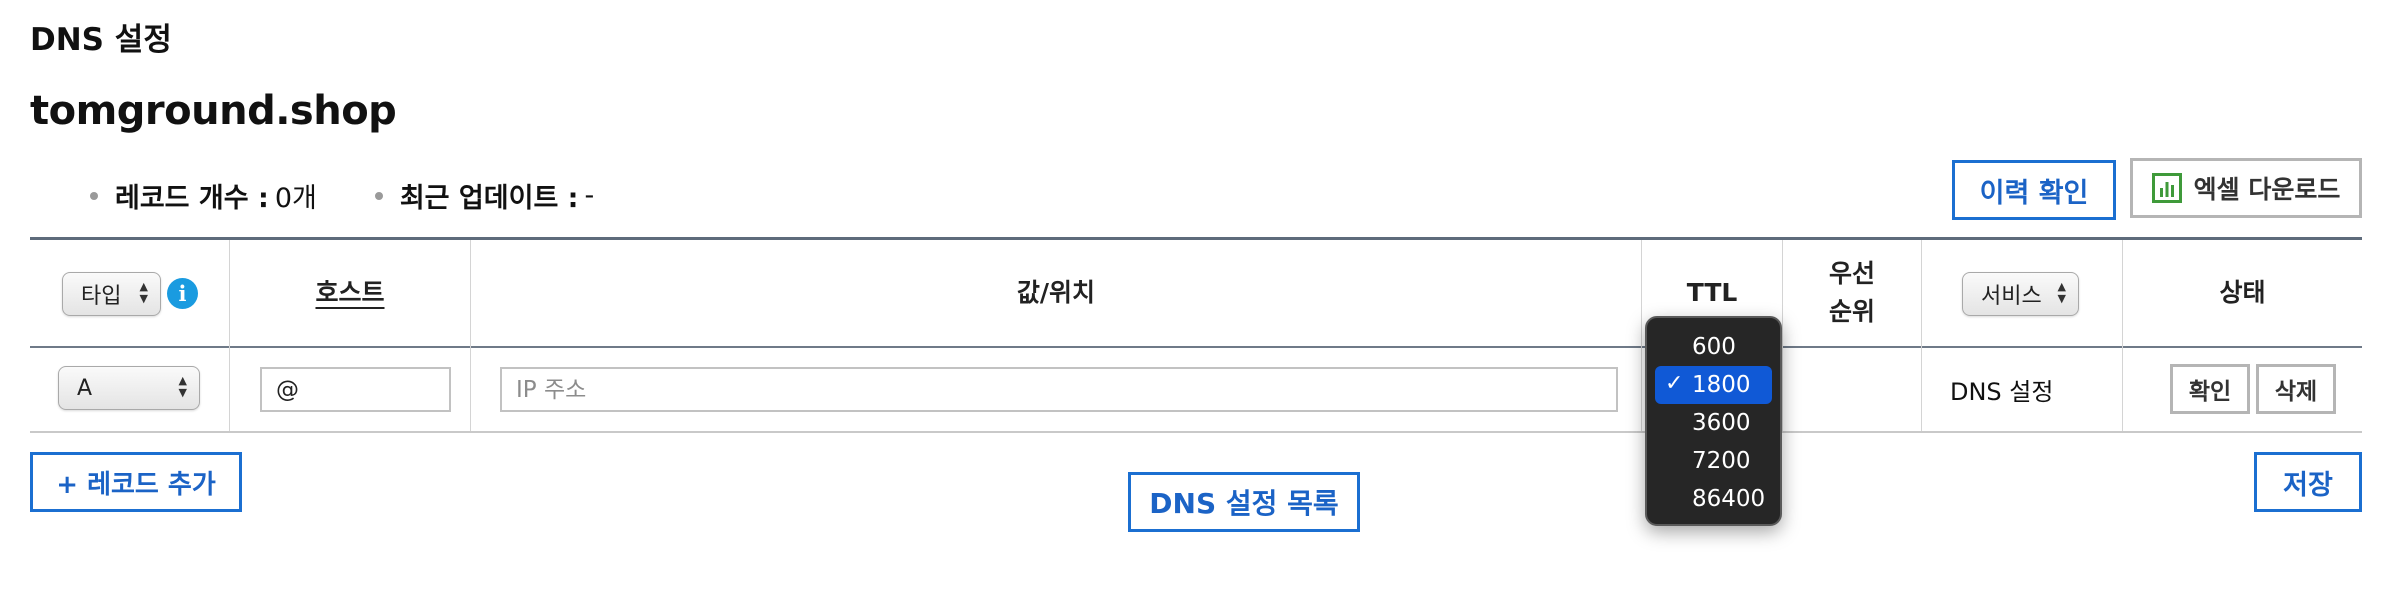 The width and height of the screenshot is (2390, 592). What do you see at coordinates (1713, 385) in the screenshot?
I see `ttl-option-selected: ✓ 1800` at bounding box center [1713, 385].